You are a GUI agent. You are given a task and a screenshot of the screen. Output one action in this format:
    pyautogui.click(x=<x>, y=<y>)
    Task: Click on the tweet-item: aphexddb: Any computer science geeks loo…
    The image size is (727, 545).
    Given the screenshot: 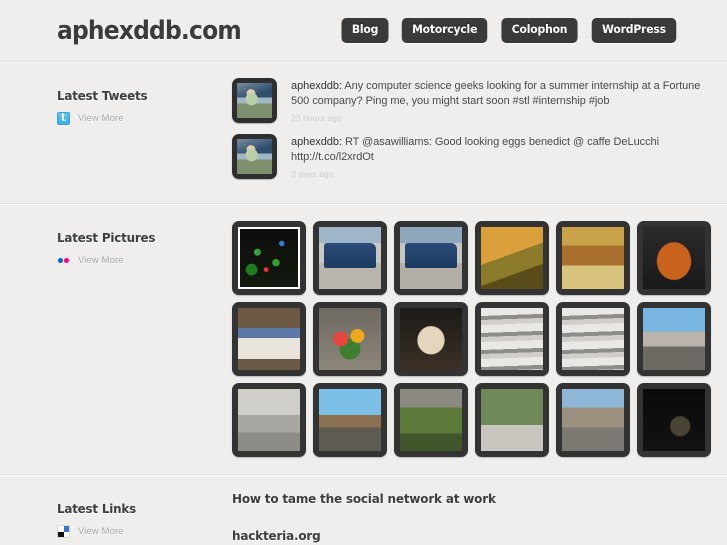 What is the action you would take?
    pyautogui.click(x=466, y=100)
    